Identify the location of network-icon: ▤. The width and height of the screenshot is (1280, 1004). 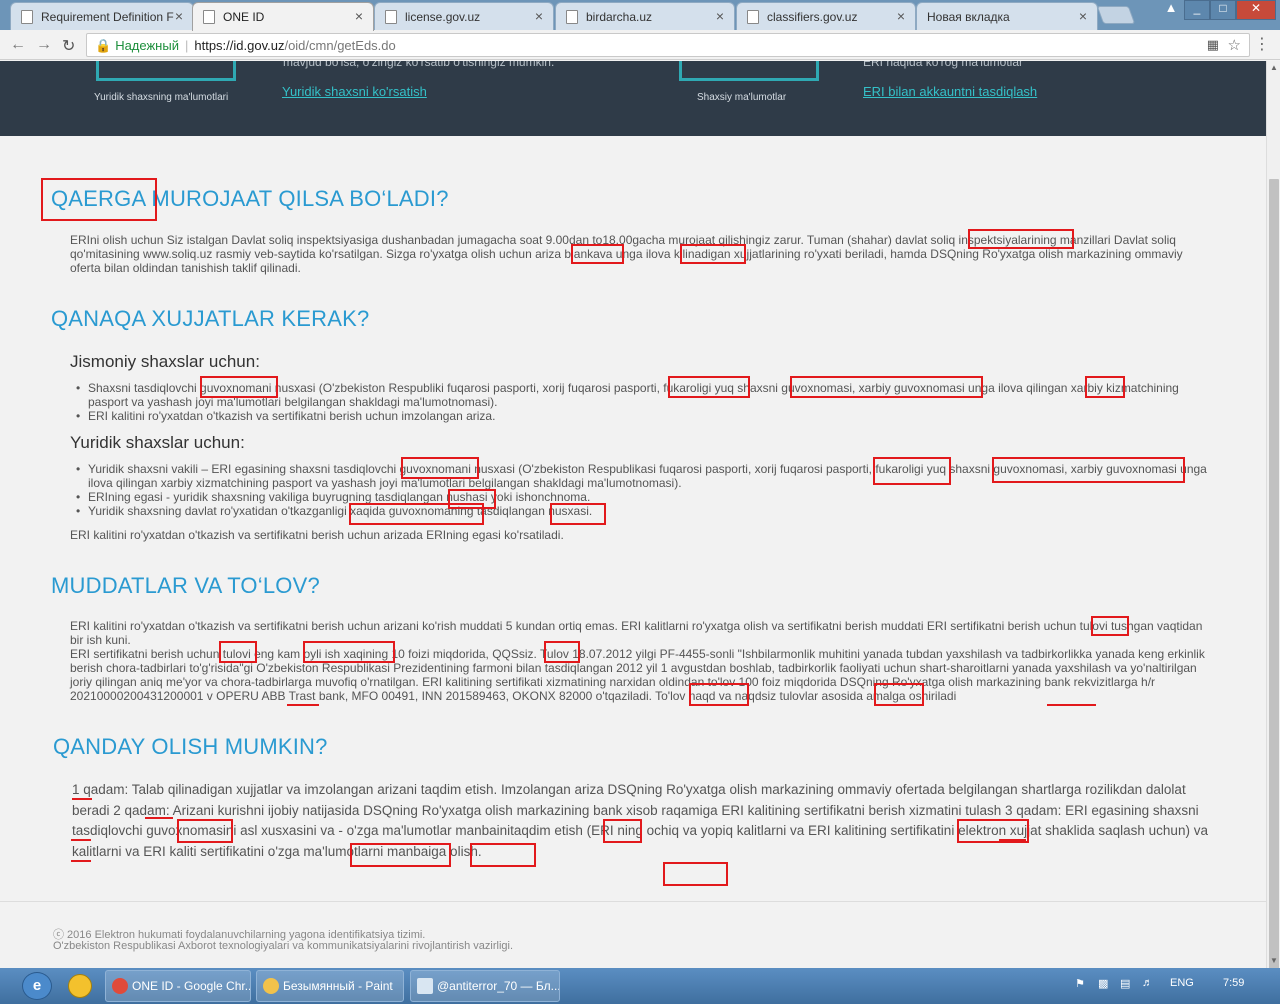
(1125, 983).